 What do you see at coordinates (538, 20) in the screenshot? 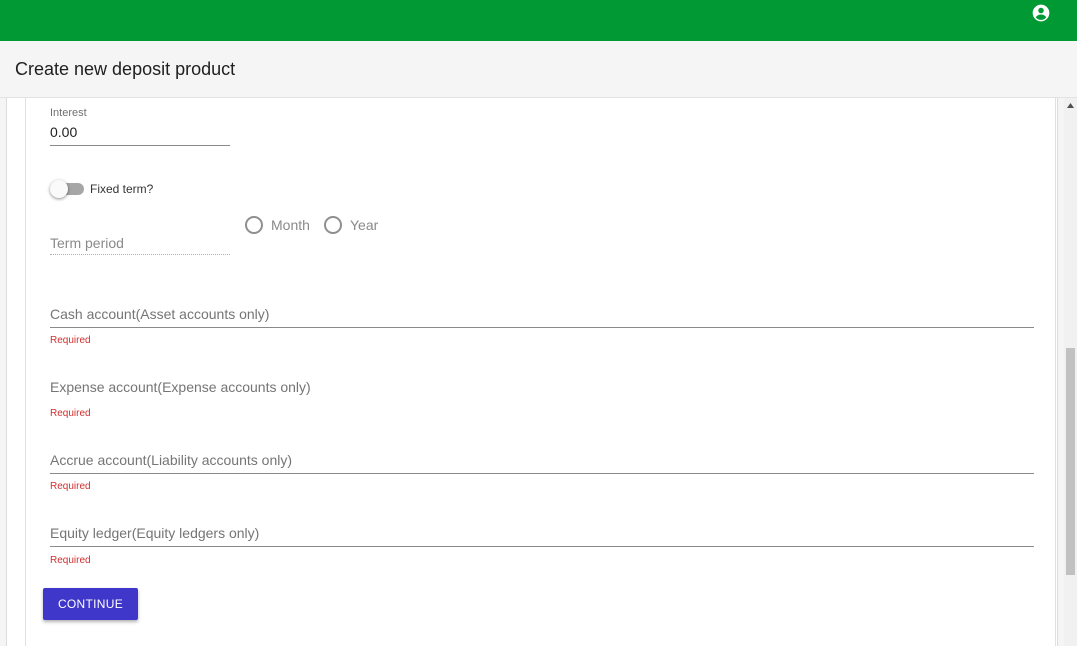
I see `top-app-bar` at bounding box center [538, 20].